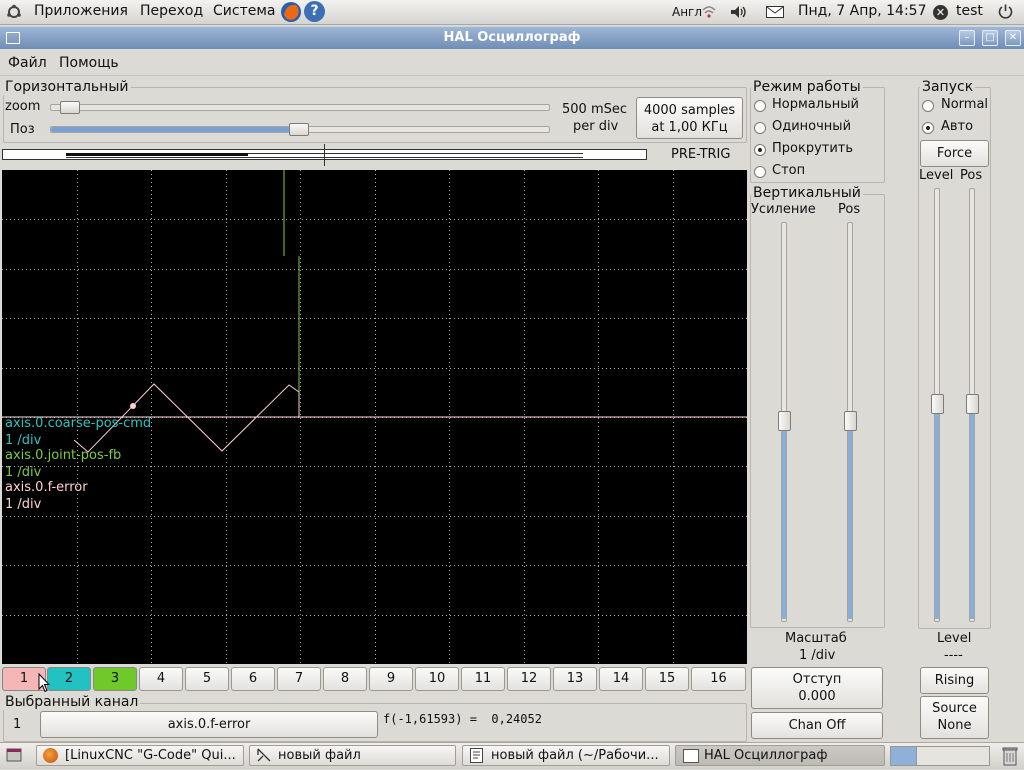 This screenshot has height=770, width=1024. Describe the element at coordinates (345, 679) in the screenshot. I see `channel-button-8: 8` at that location.